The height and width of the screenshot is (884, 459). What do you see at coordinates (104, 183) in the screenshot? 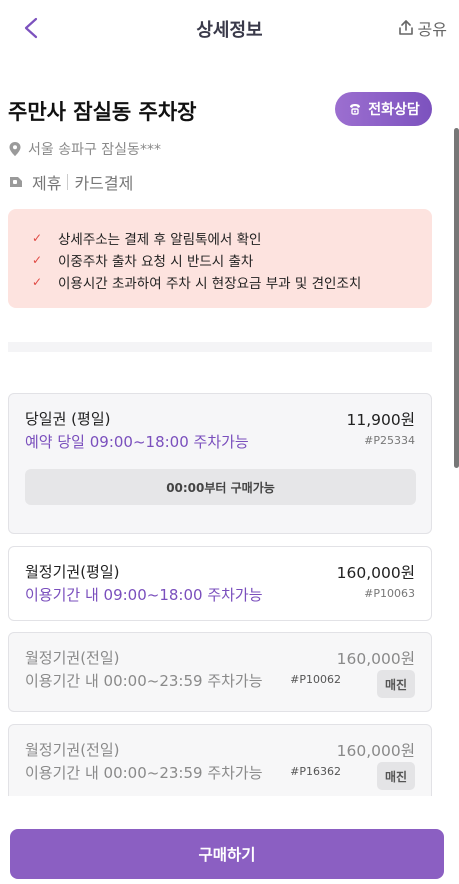
I see `tag-card-payment: 카드결제` at bounding box center [104, 183].